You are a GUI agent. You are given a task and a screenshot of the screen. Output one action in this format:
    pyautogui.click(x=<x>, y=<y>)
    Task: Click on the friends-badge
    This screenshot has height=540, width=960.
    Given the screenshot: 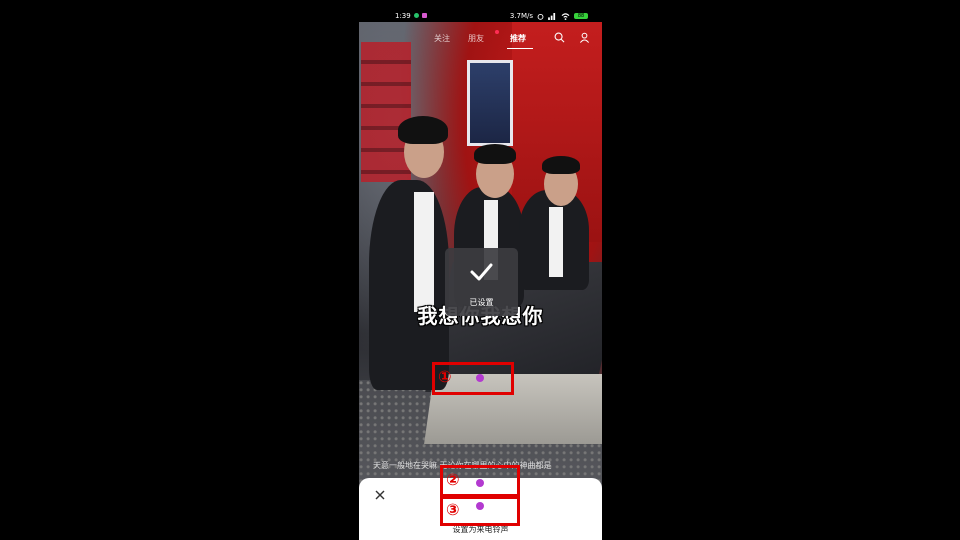 What is the action you would take?
    pyautogui.click(x=497, y=32)
    